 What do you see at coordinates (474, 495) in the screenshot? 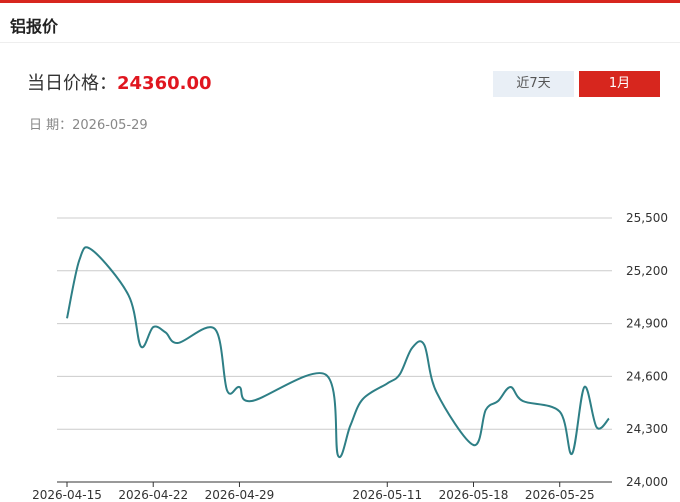
I see `x-tick-label: 2026-05-18` at bounding box center [474, 495].